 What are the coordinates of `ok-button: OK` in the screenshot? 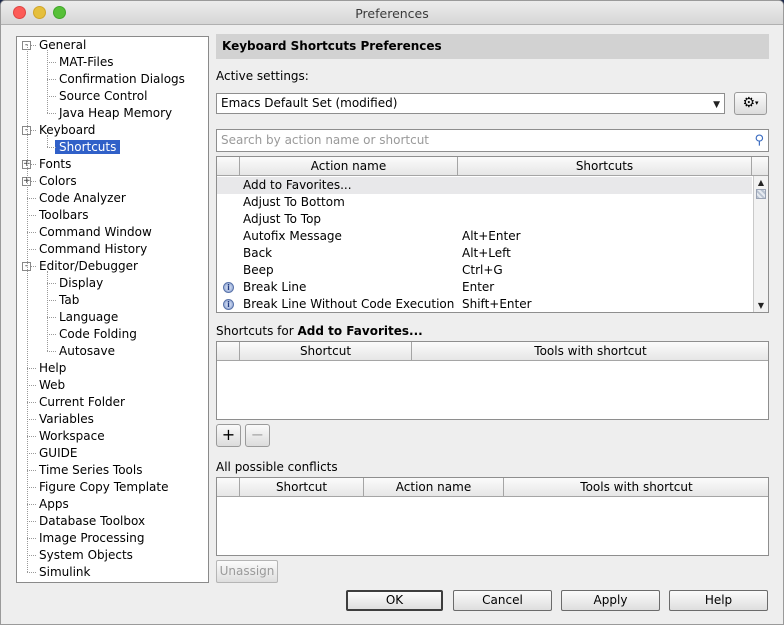 It's located at (394, 600).